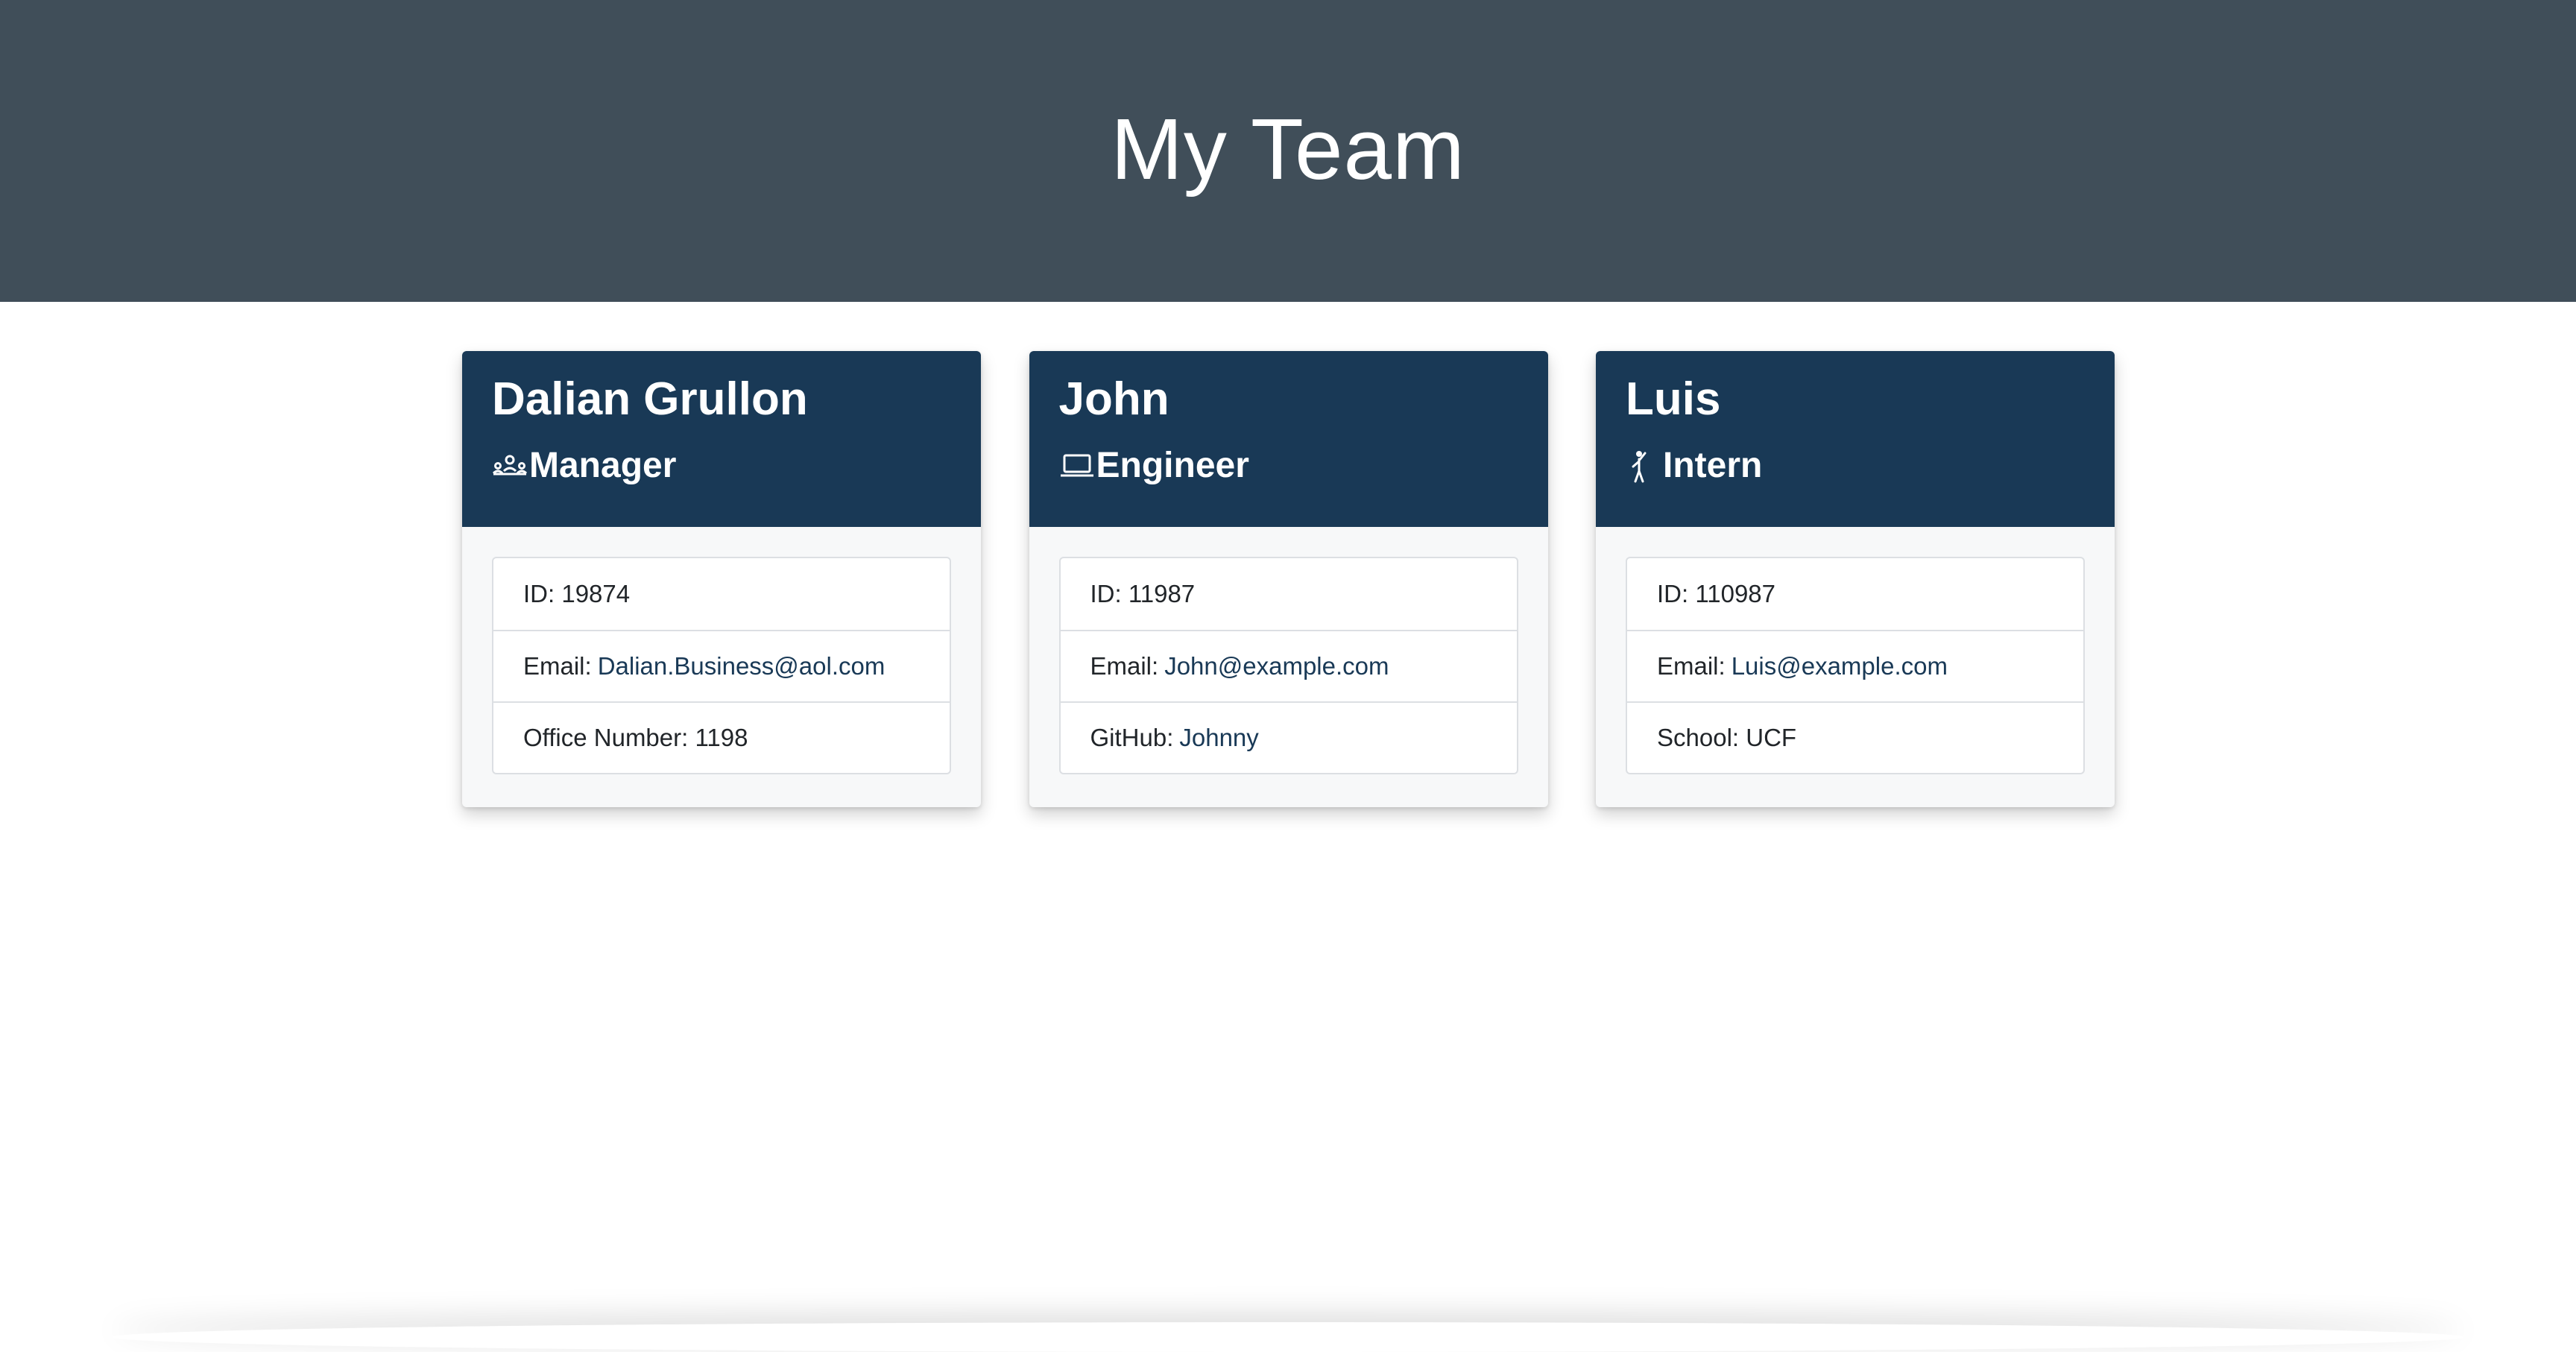 The height and width of the screenshot is (1352, 2576). What do you see at coordinates (603, 465) in the screenshot?
I see `employee-role-label: Manager` at bounding box center [603, 465].